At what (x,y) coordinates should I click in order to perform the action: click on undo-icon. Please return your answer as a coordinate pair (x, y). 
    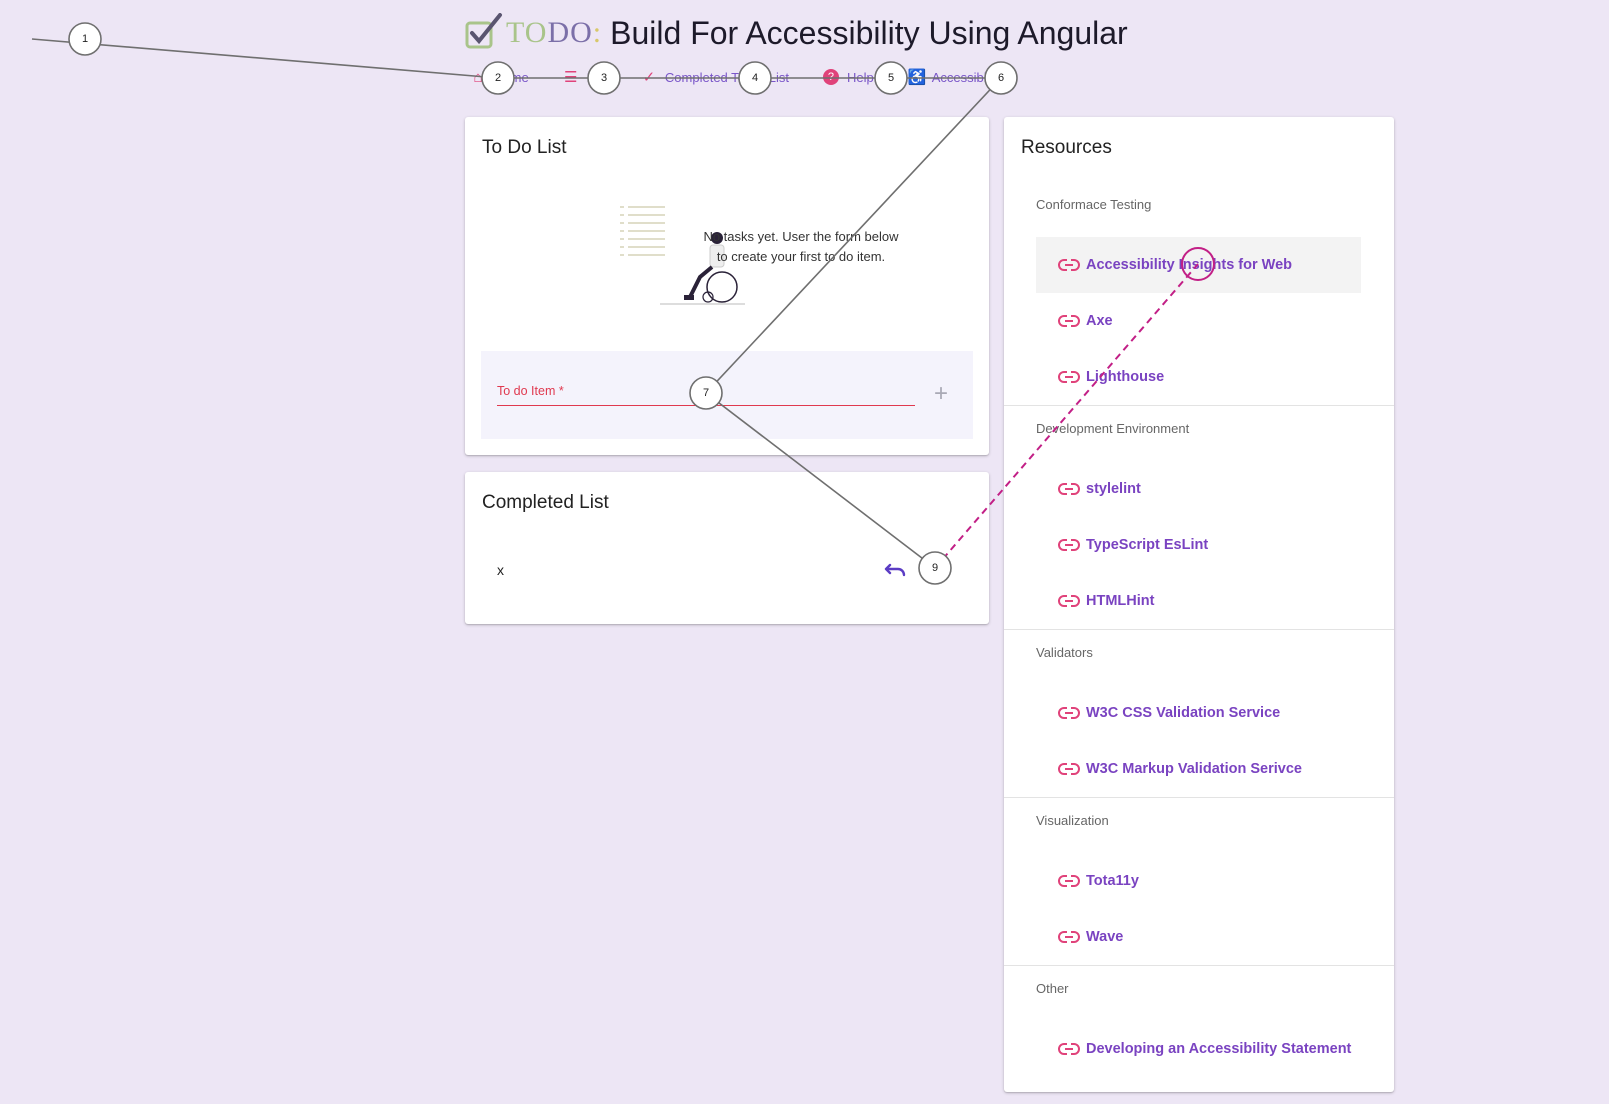
    Looking at the image, I should click on (895, 570).